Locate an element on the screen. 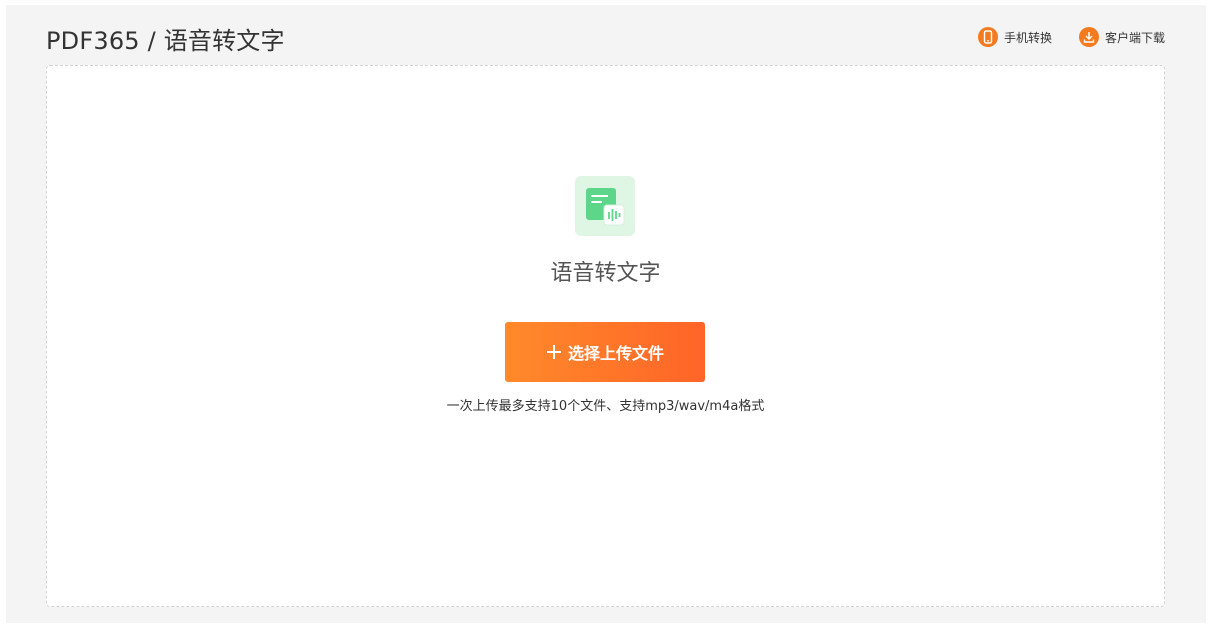 Image resolution: width=1216 pixels, height=628 pixels. mobile-convert-label: 手机转换 is located at coordinates (1027, 37).